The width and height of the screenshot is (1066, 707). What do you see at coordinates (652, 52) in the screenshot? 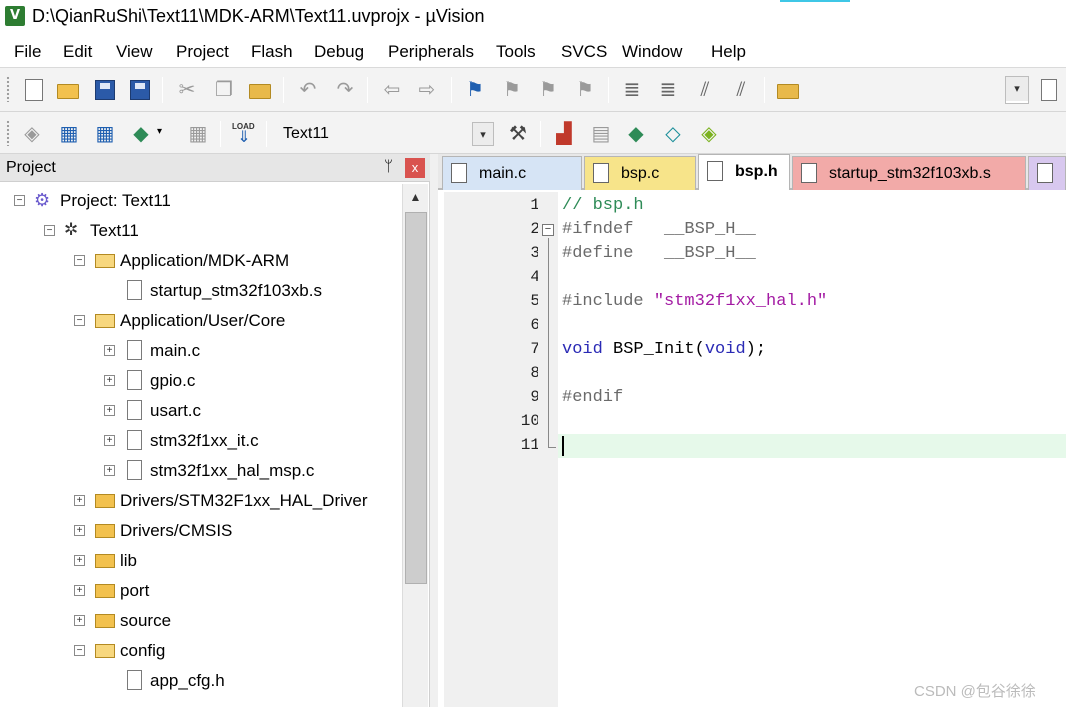
I see `menu-window: Window` at bounding box center [652, 52].